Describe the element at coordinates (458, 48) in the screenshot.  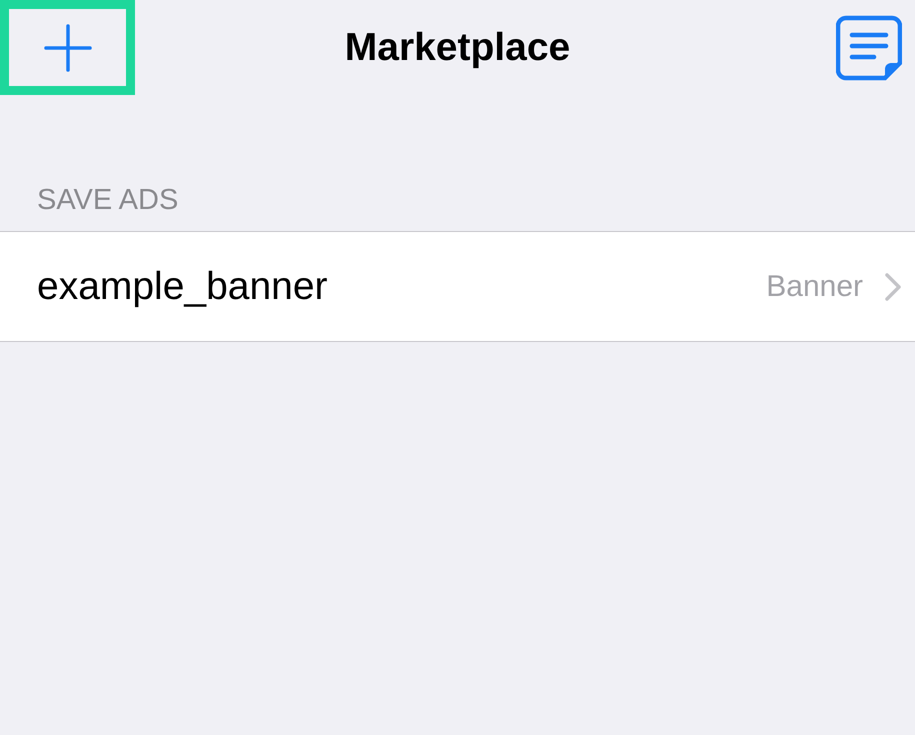
I see `nav-title: Marketplace` at that location.